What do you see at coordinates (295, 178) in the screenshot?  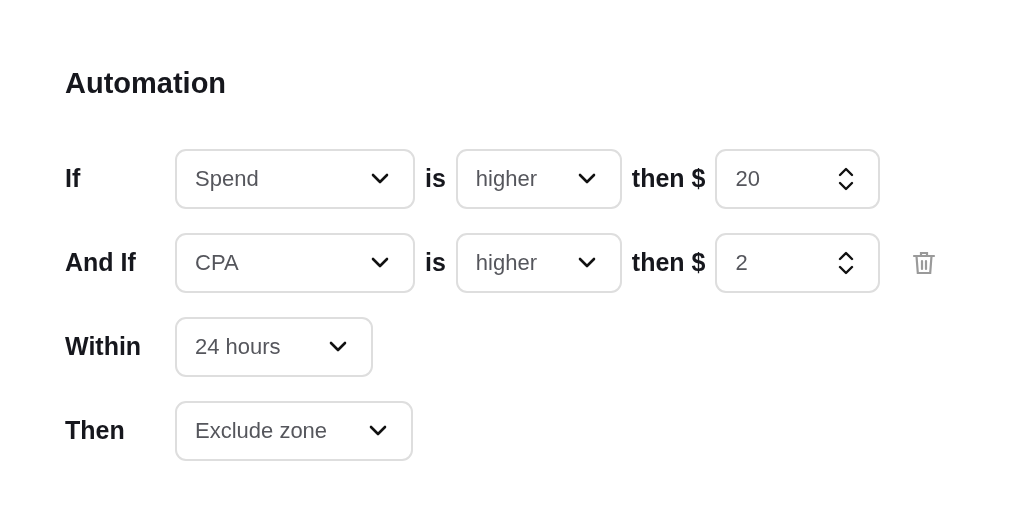 I see `dropdown: Spend` at bounding box center [295, 178].